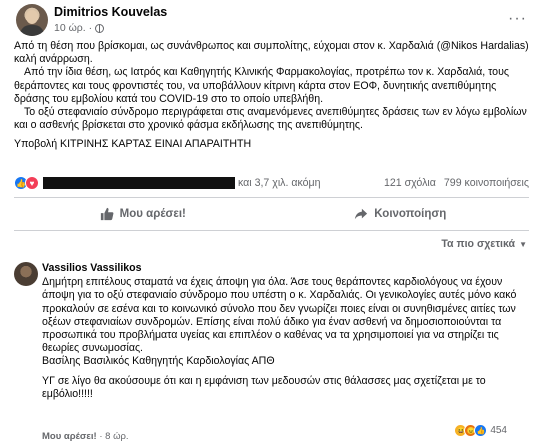 This screenshot has width=541, height=441. Describe the element at coordinates (32, 20) in the screenshot. I see `author-avatar` at that location.